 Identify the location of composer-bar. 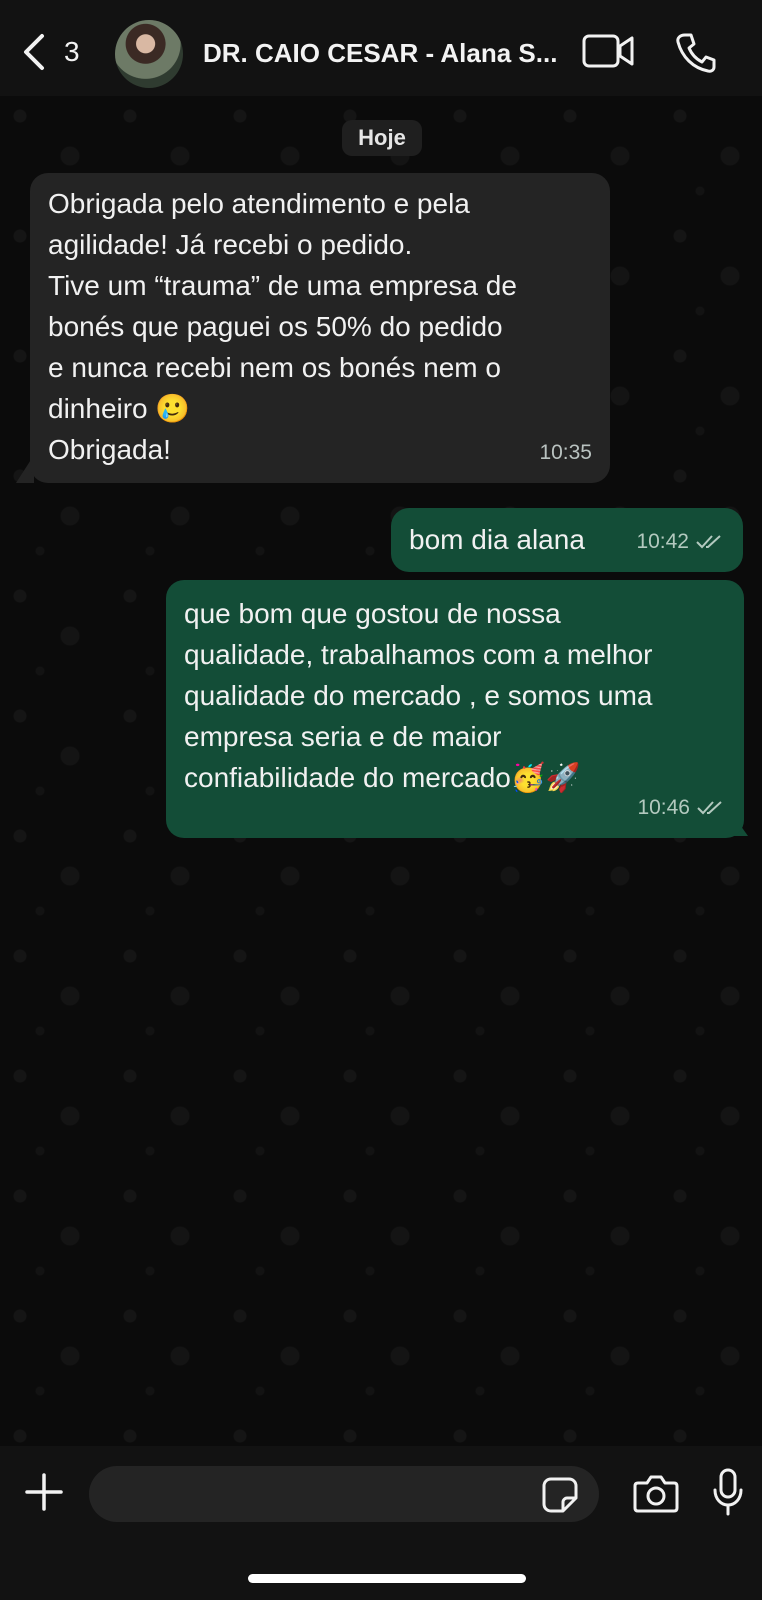
(381, 1523).